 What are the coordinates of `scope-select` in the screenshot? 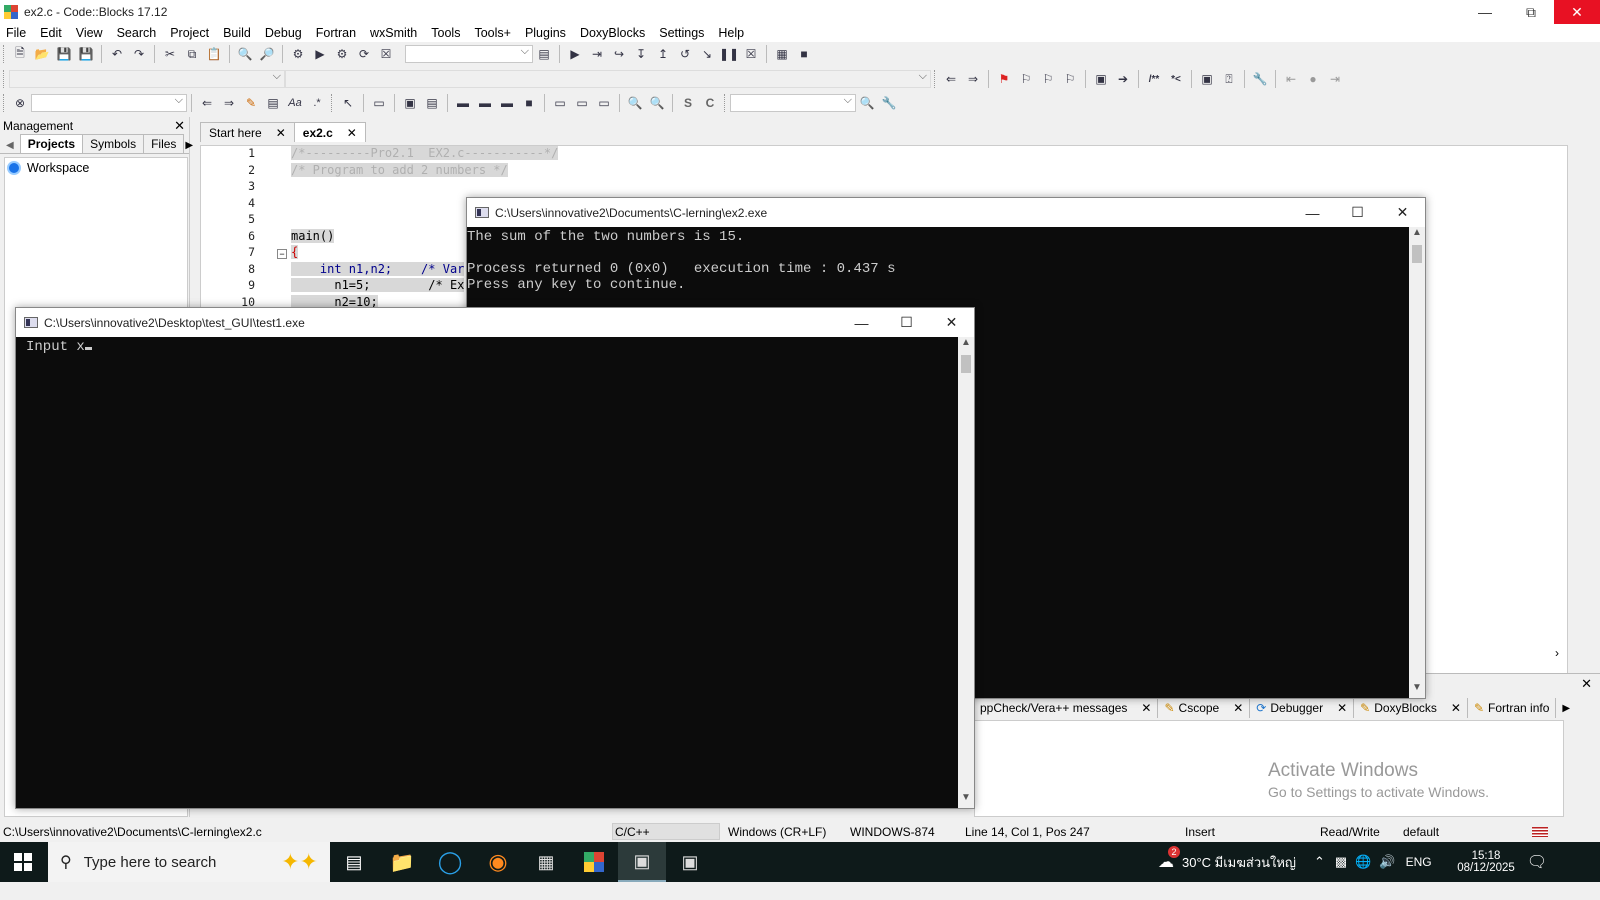 It's located at (147, 79).